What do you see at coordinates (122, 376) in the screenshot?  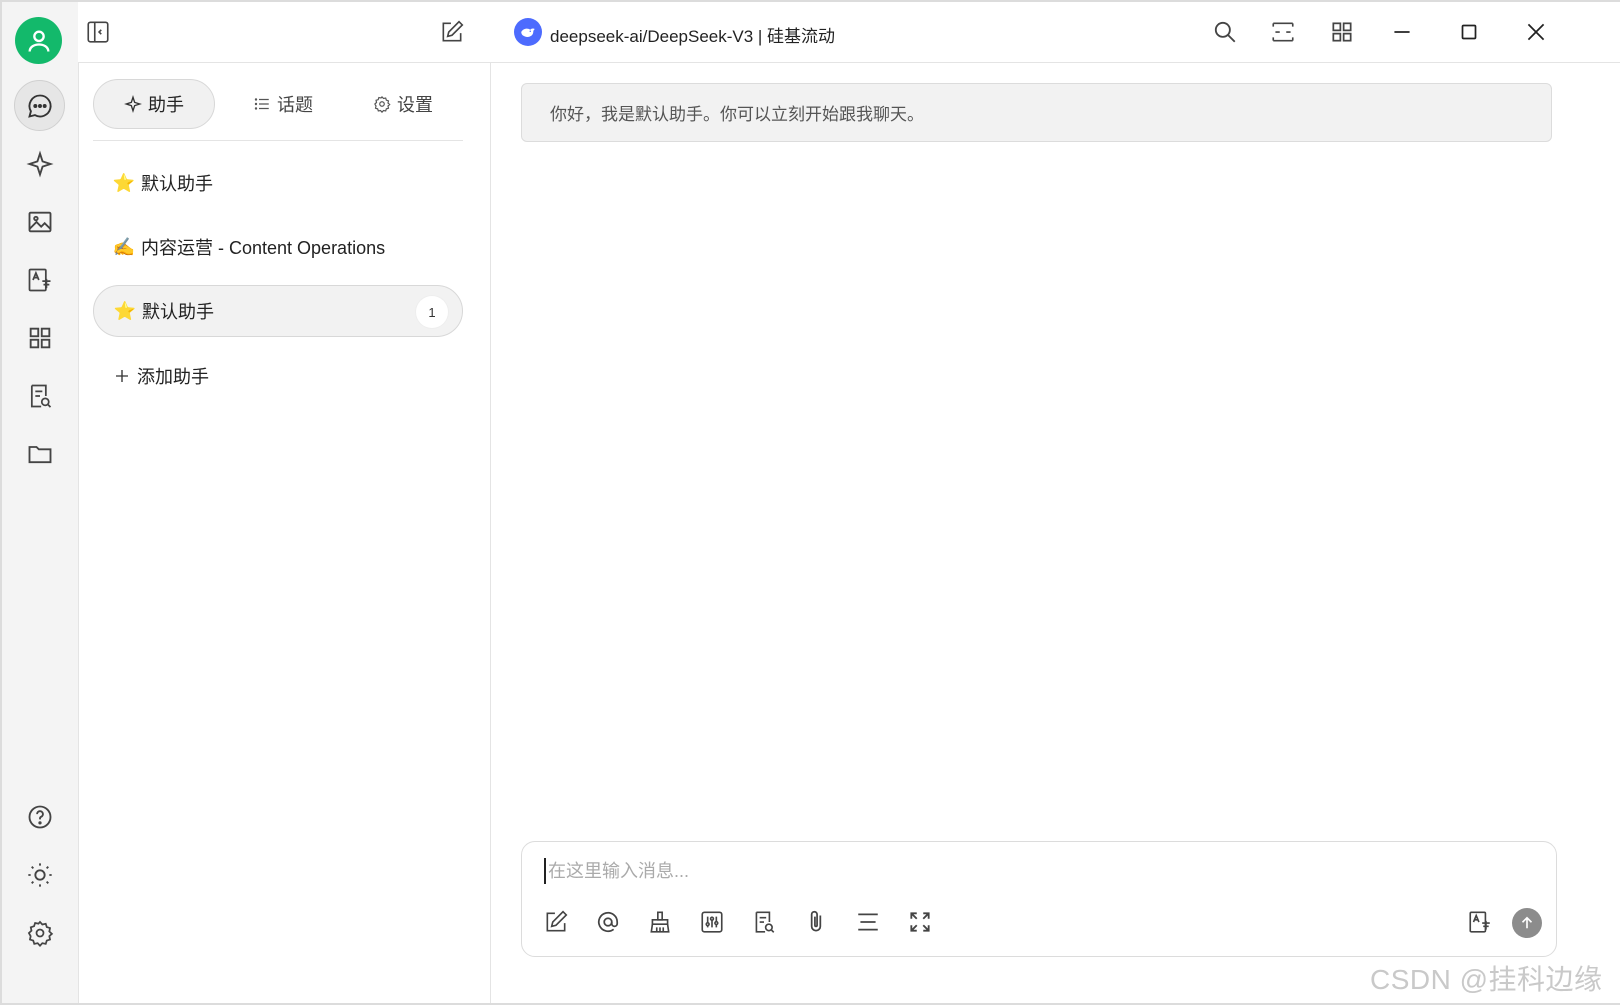 I see `plus-icon` at bounding box center [122, 376].